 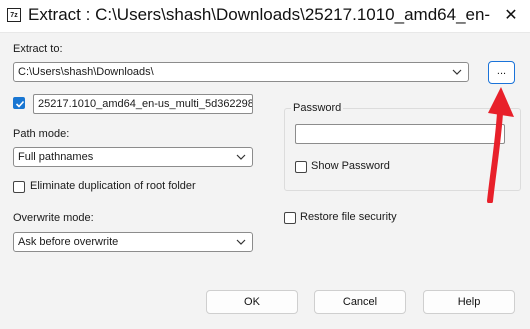 I want to click on overwrite-mode-value: Ask before overwrite, so click(x=68, y=242).